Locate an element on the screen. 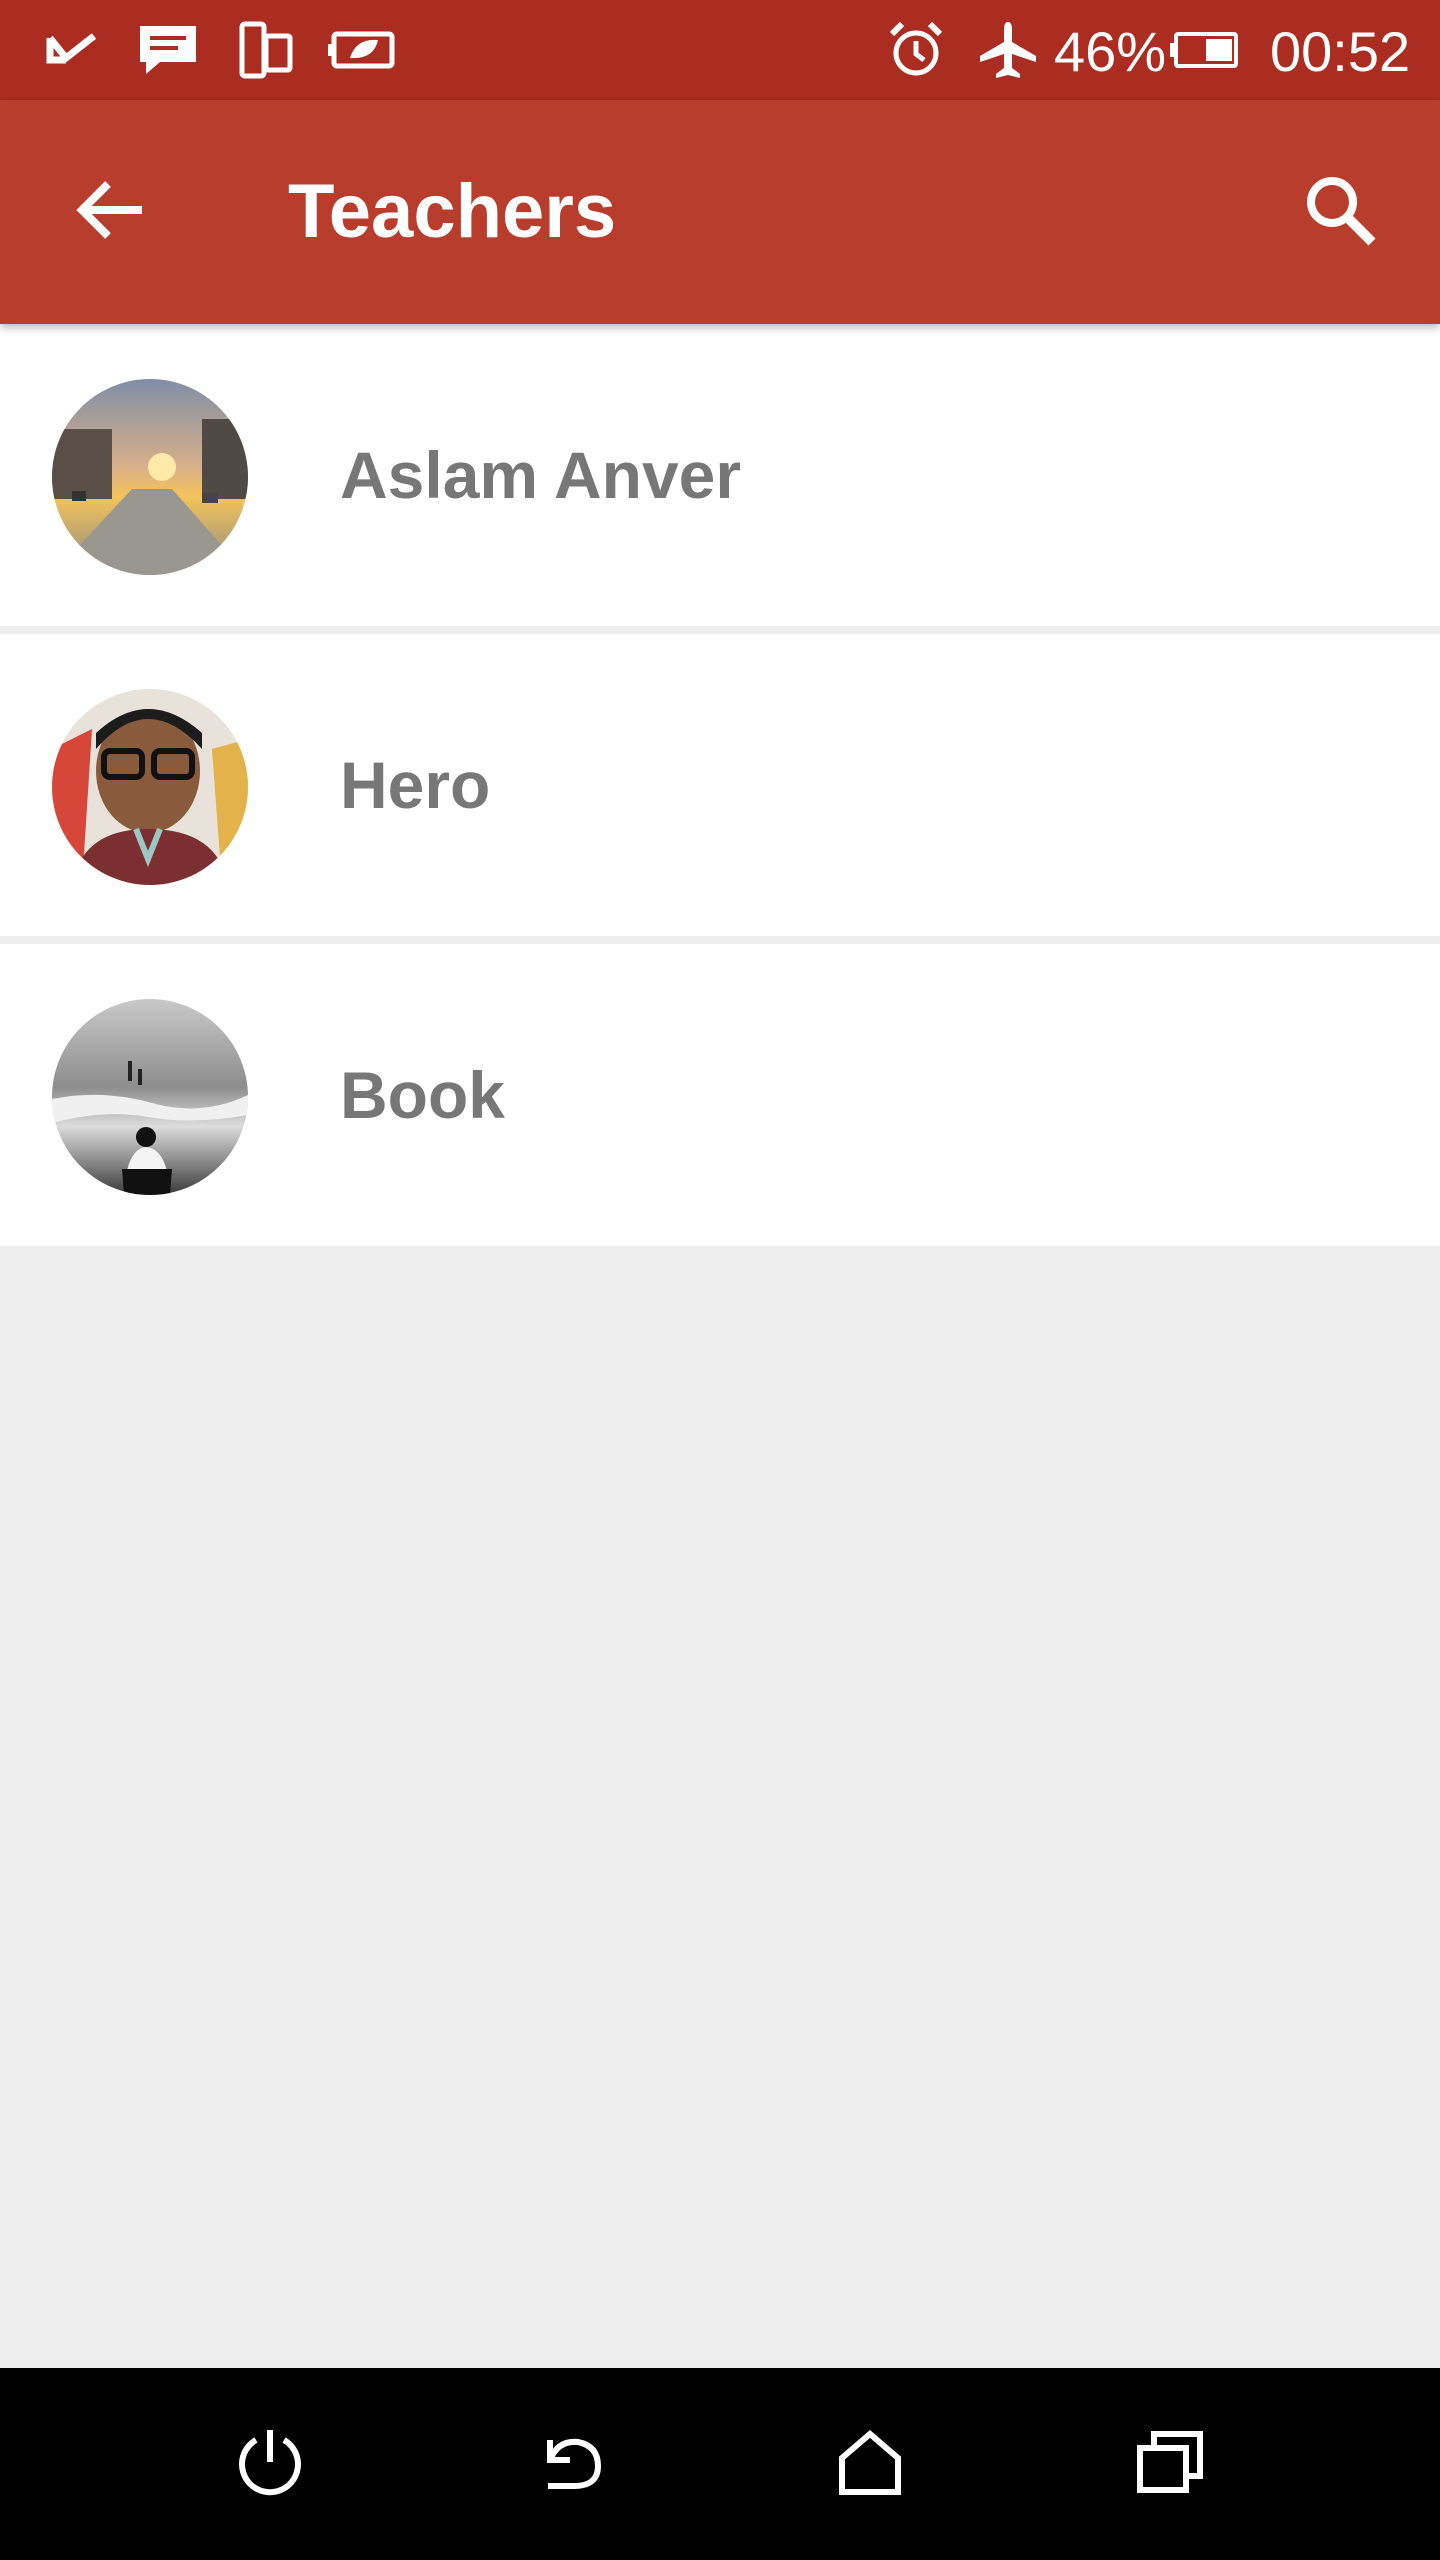  teacher-name: Book is located at coordinates (422, 1095).